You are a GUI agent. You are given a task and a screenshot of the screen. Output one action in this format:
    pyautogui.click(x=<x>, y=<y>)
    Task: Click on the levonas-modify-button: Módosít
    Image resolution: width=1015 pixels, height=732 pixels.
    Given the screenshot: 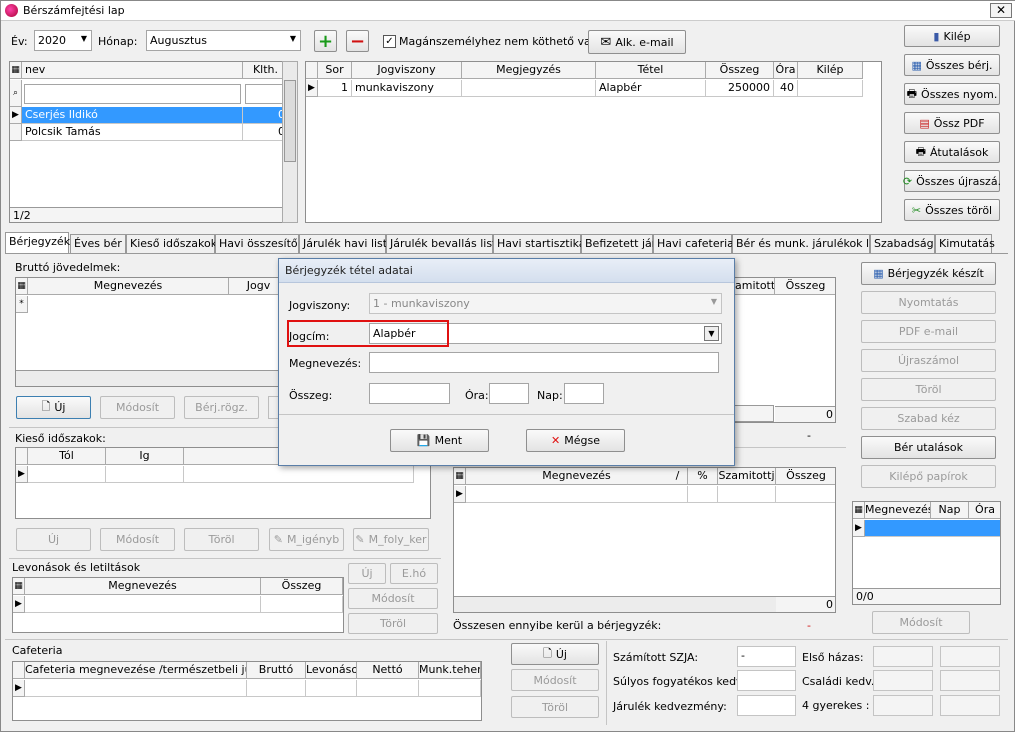 What is the action you would take?
    pyautogui.click(x=393, y=598)
    